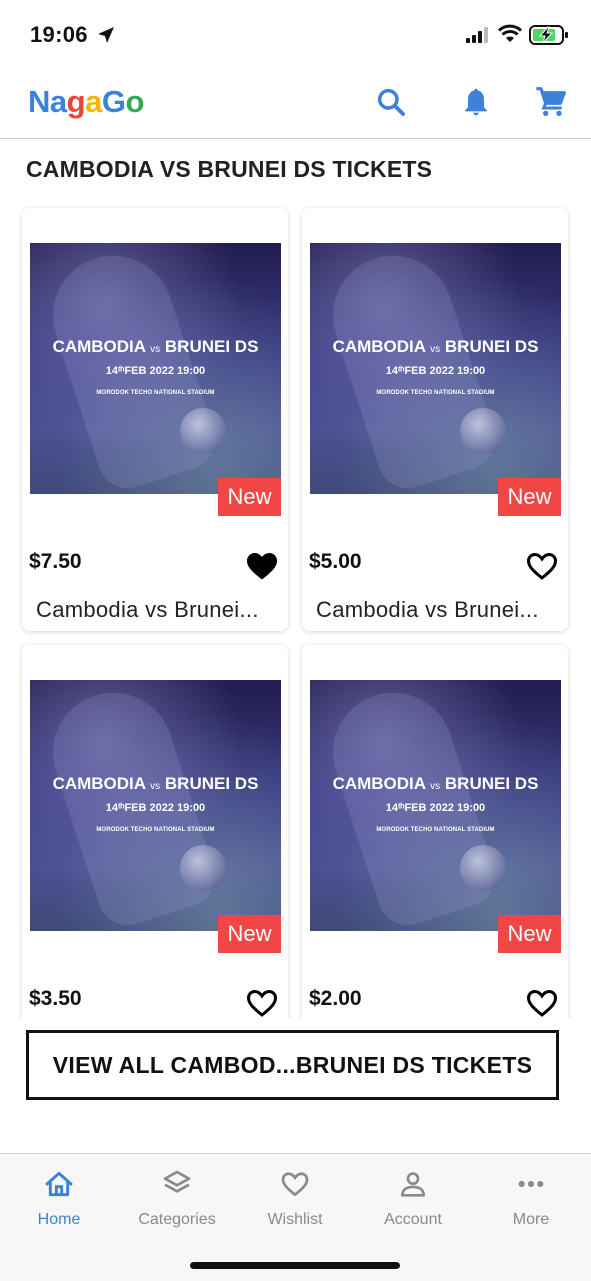  What do you see at coordinates (59, 1219) in the screenshot?
I see `tab-label: Home` at bounding box center [59, 1219].